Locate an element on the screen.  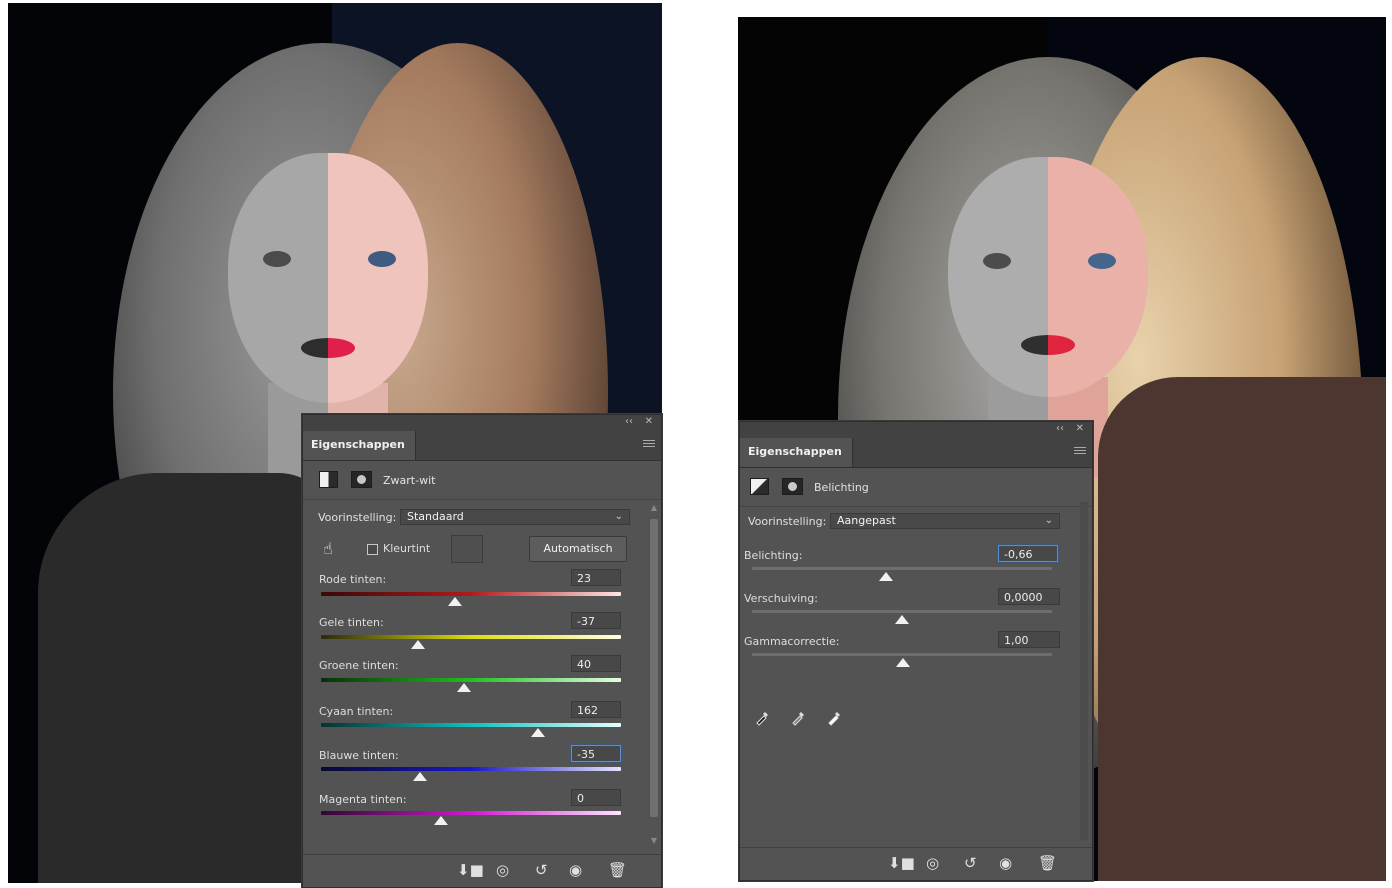
preset-value: Aangepast is located at coordinates (866, 520).